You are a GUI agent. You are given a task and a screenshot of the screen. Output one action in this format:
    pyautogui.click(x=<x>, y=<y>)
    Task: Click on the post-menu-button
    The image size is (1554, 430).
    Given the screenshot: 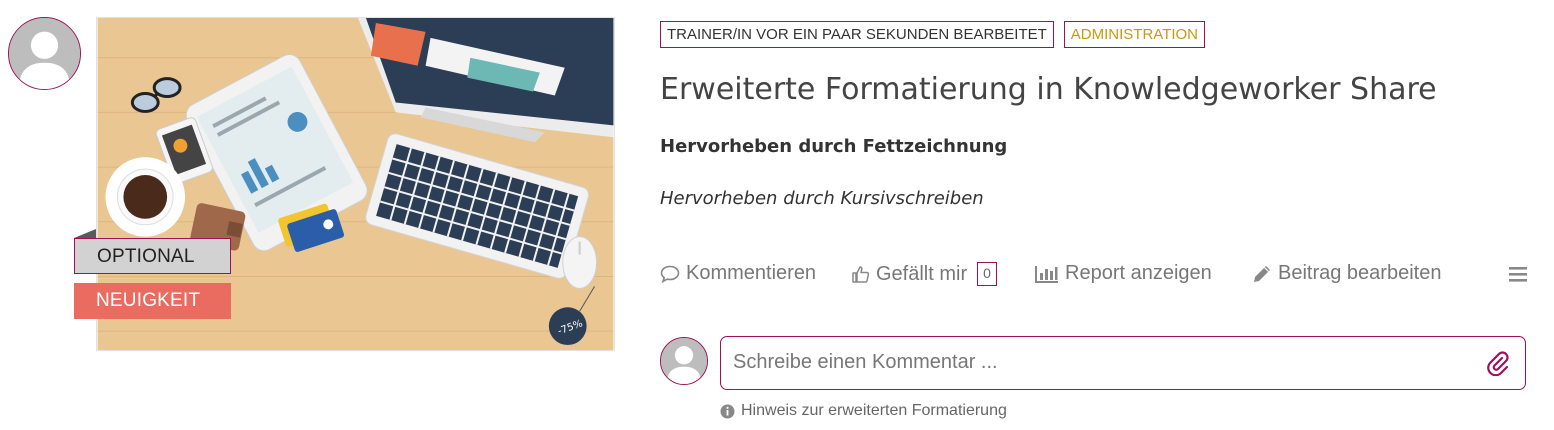 What is the action you would take?
    pyautogui.click(x=1518, y=274)
    